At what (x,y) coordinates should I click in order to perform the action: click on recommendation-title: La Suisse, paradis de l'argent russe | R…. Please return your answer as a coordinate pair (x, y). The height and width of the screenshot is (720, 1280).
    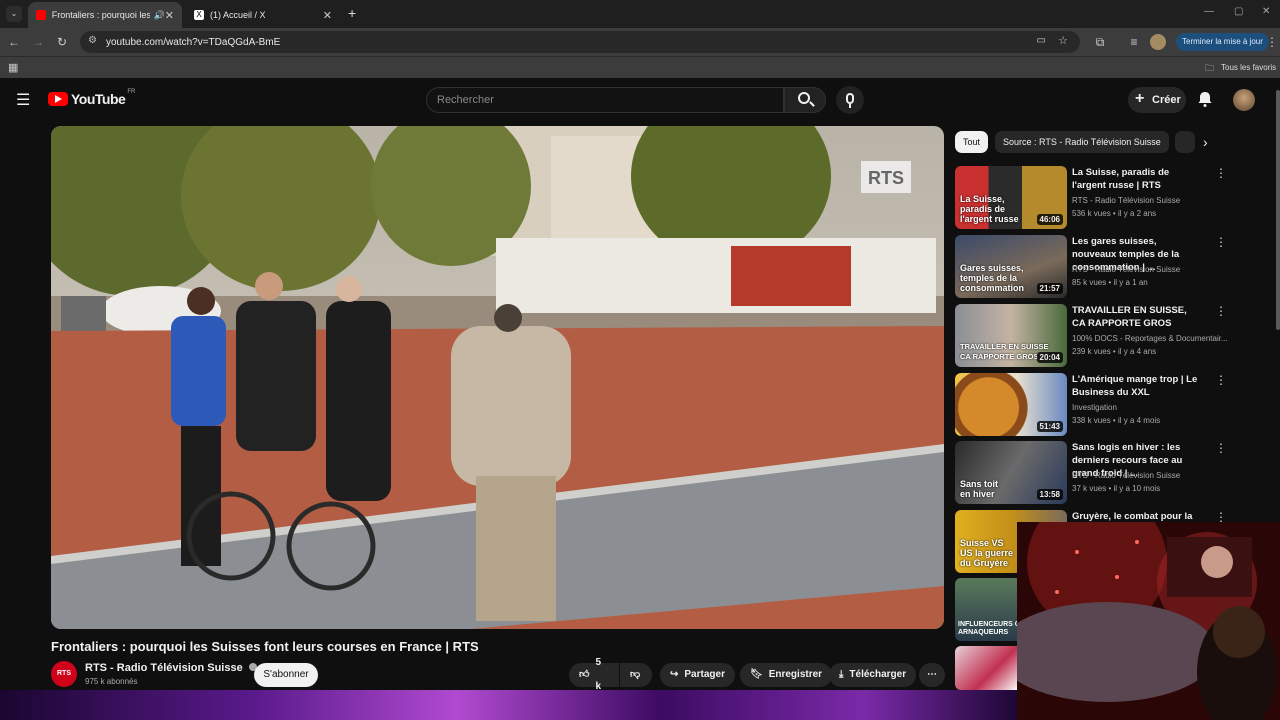
    Looking at the image, I should click on (1121, 179).